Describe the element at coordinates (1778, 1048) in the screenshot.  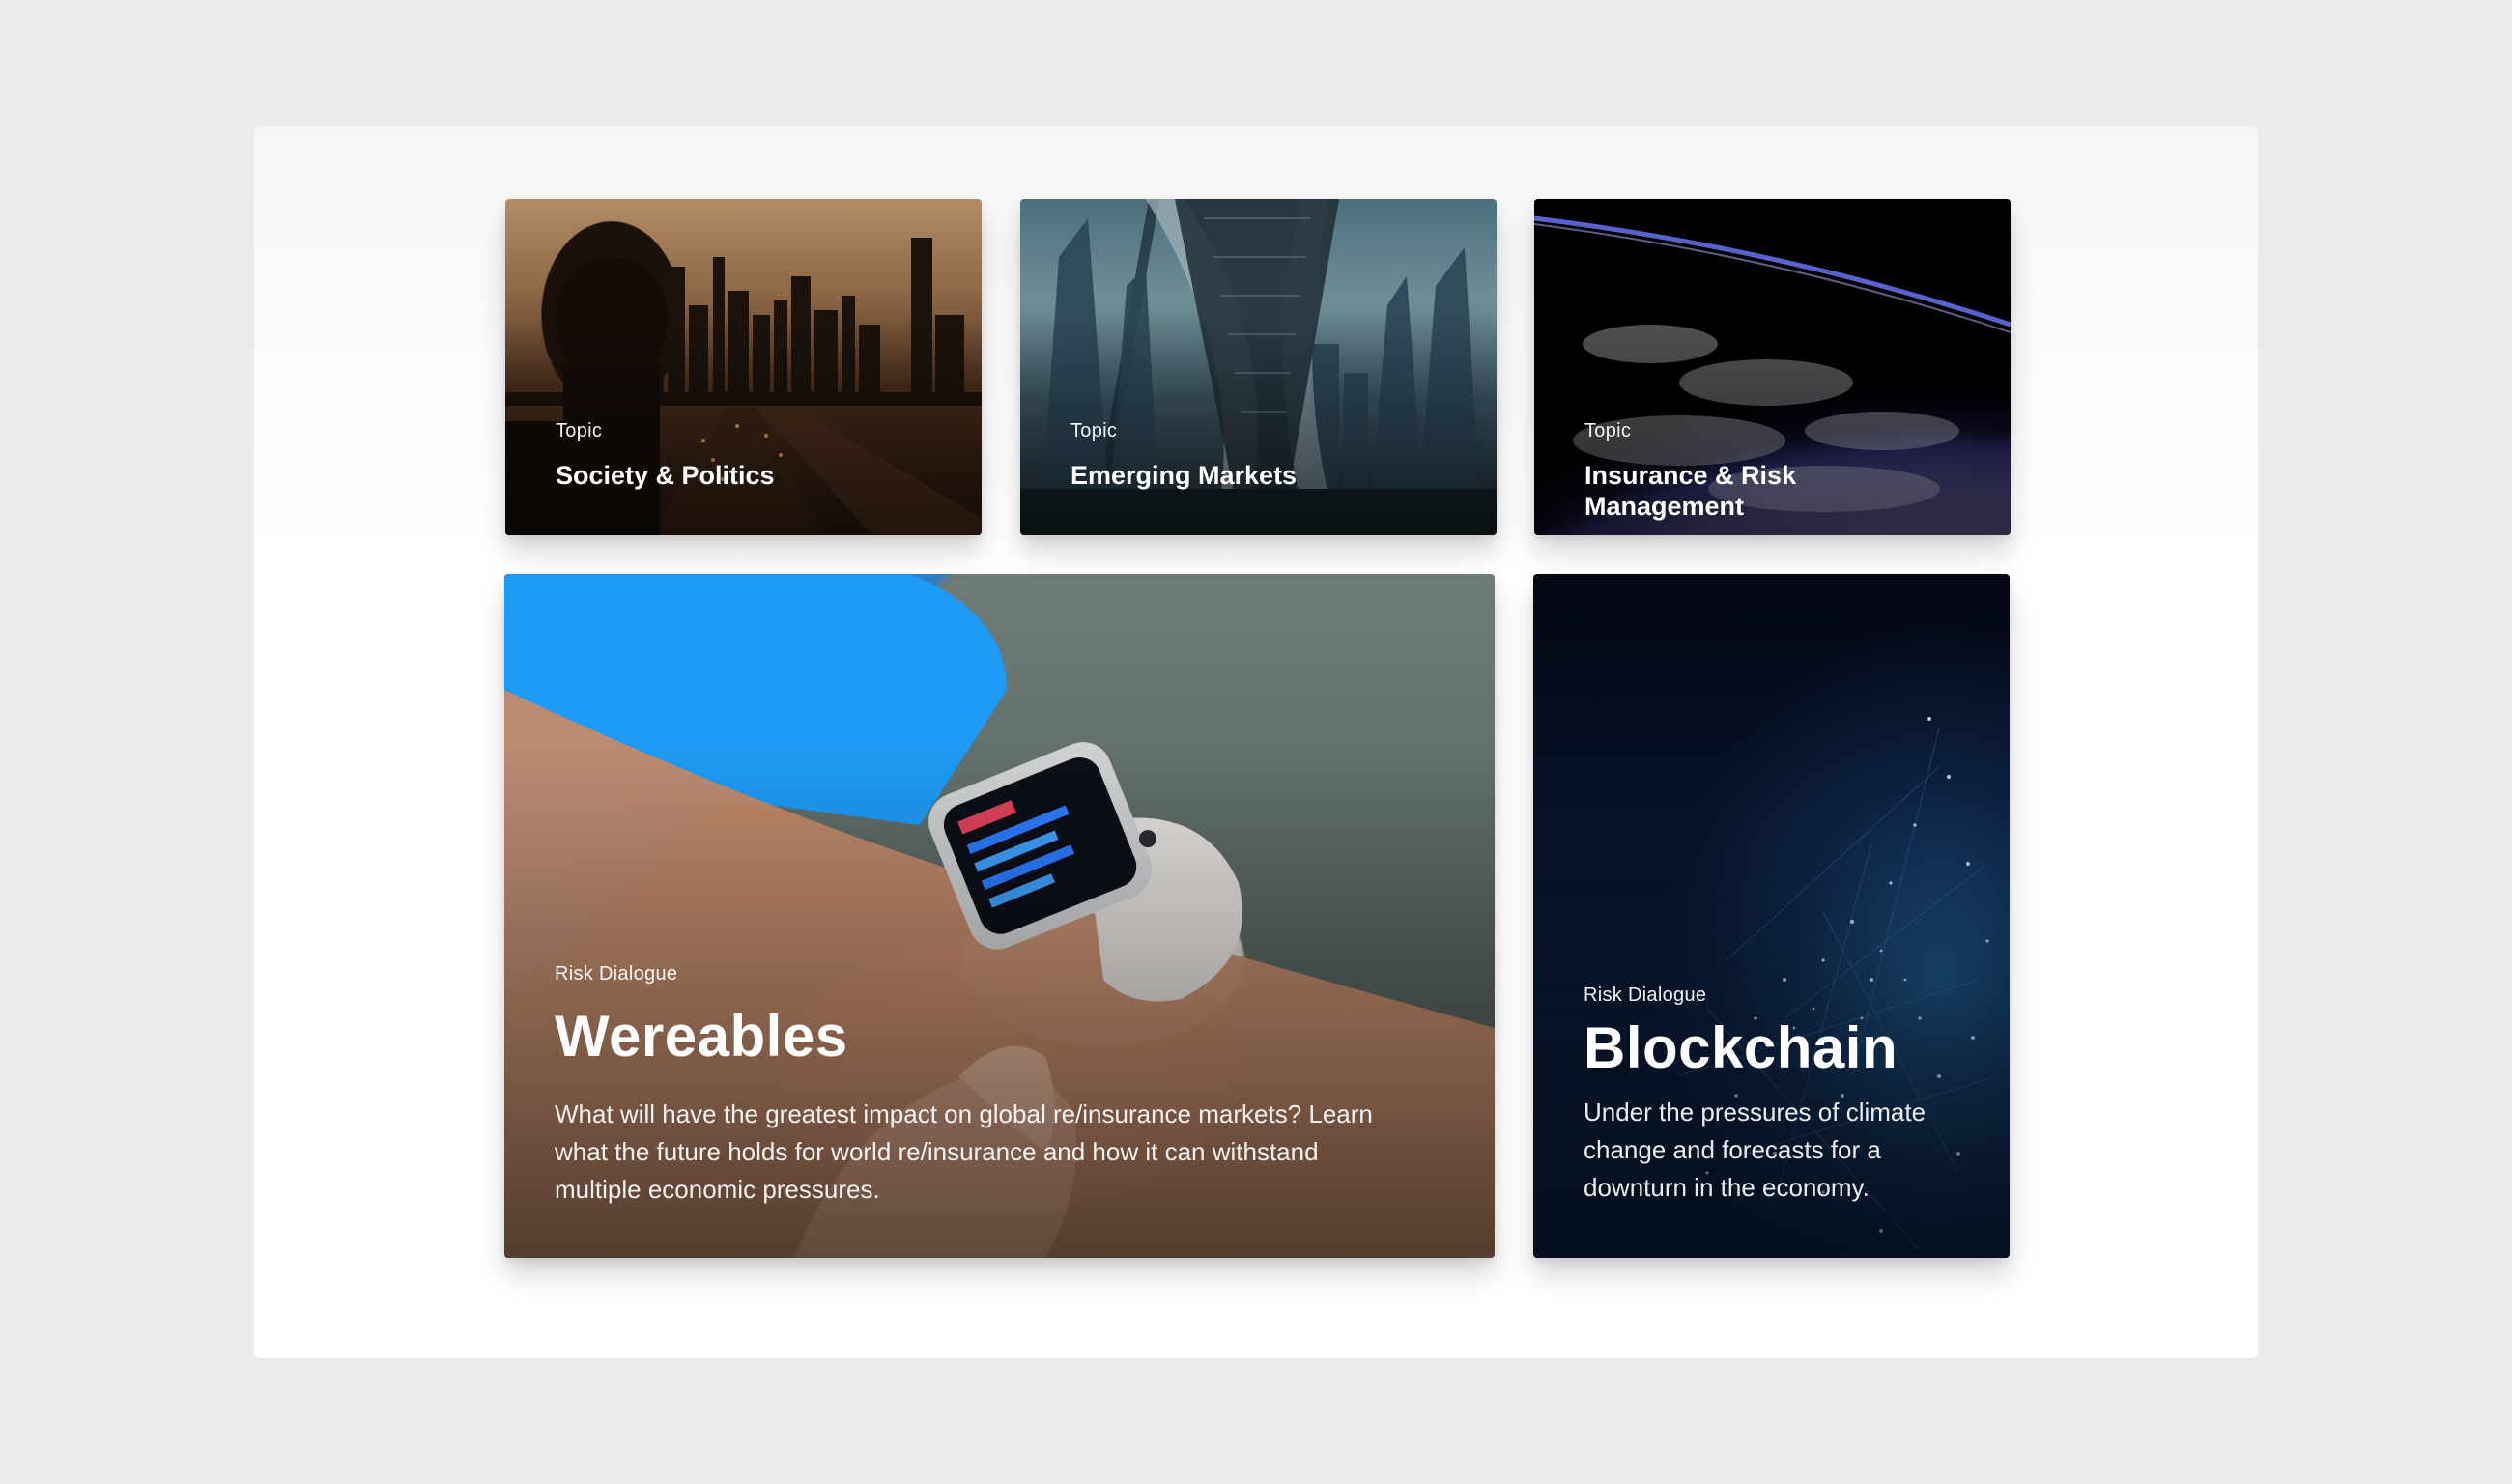
I see `card-title: Blockchain` at that location.